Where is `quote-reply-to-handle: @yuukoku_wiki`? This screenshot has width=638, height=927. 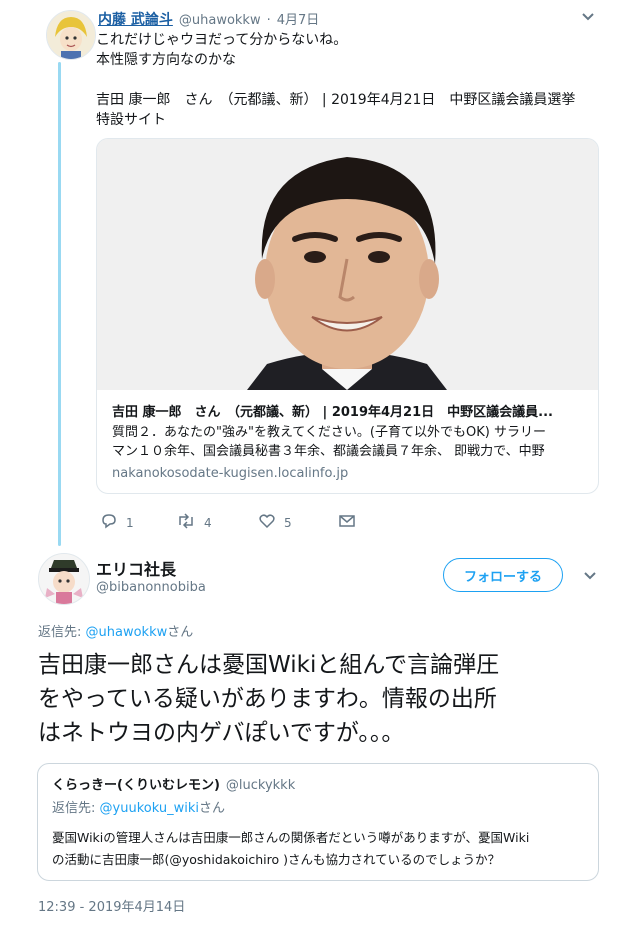
quote-reply-to-handle: @yuukoku_wiki is located at coordinates (149, 808).